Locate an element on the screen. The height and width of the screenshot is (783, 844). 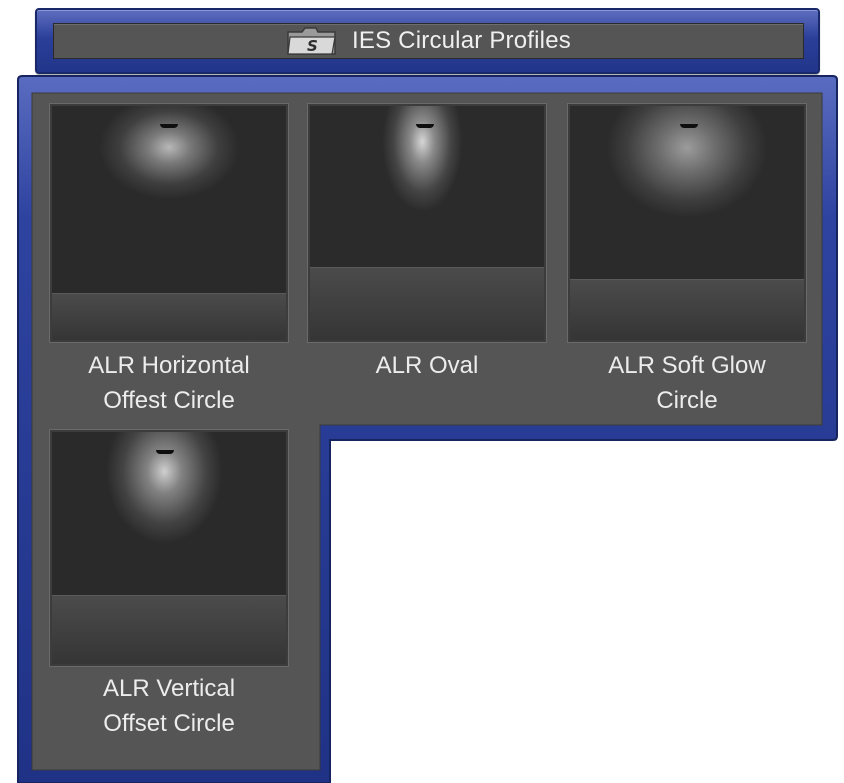
profile-label-line: ALR Horizontal is located at coordinates (169, 365).